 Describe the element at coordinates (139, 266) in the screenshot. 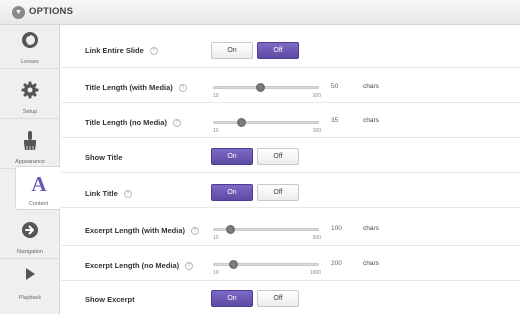

I see `excerpt-length-no-media-label: Excerpt Length (no Media)?` at that location.